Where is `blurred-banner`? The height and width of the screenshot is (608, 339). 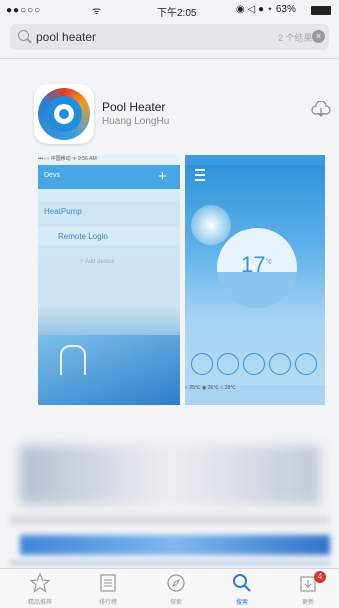 blurred-banner is located at coordinates (175, 545).